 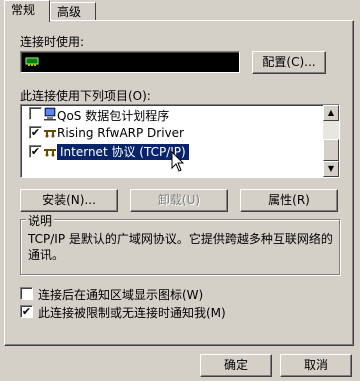 What do you see at coordinates (69, 12) in the screenshot?
I see `tab-advanced-label: 高级` at bounding box center [69, 12].